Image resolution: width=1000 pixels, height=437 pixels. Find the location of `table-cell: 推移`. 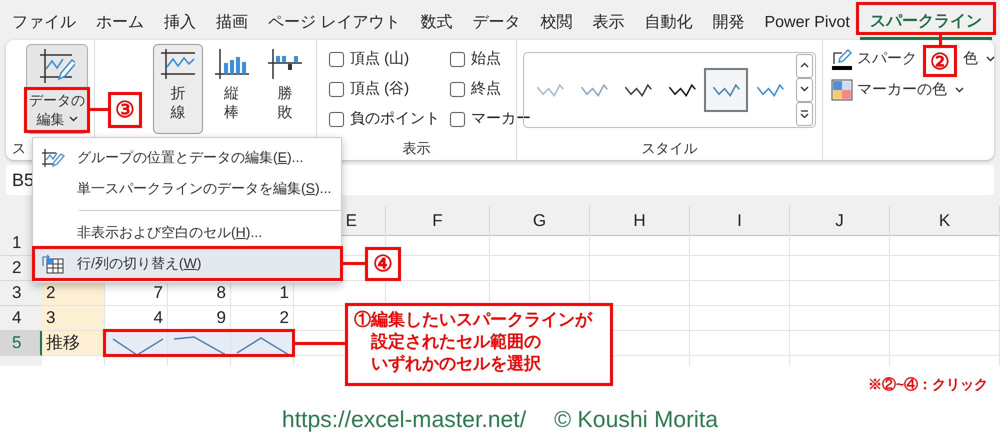

table-cell: 推移 is located at coordinates (73, 343).